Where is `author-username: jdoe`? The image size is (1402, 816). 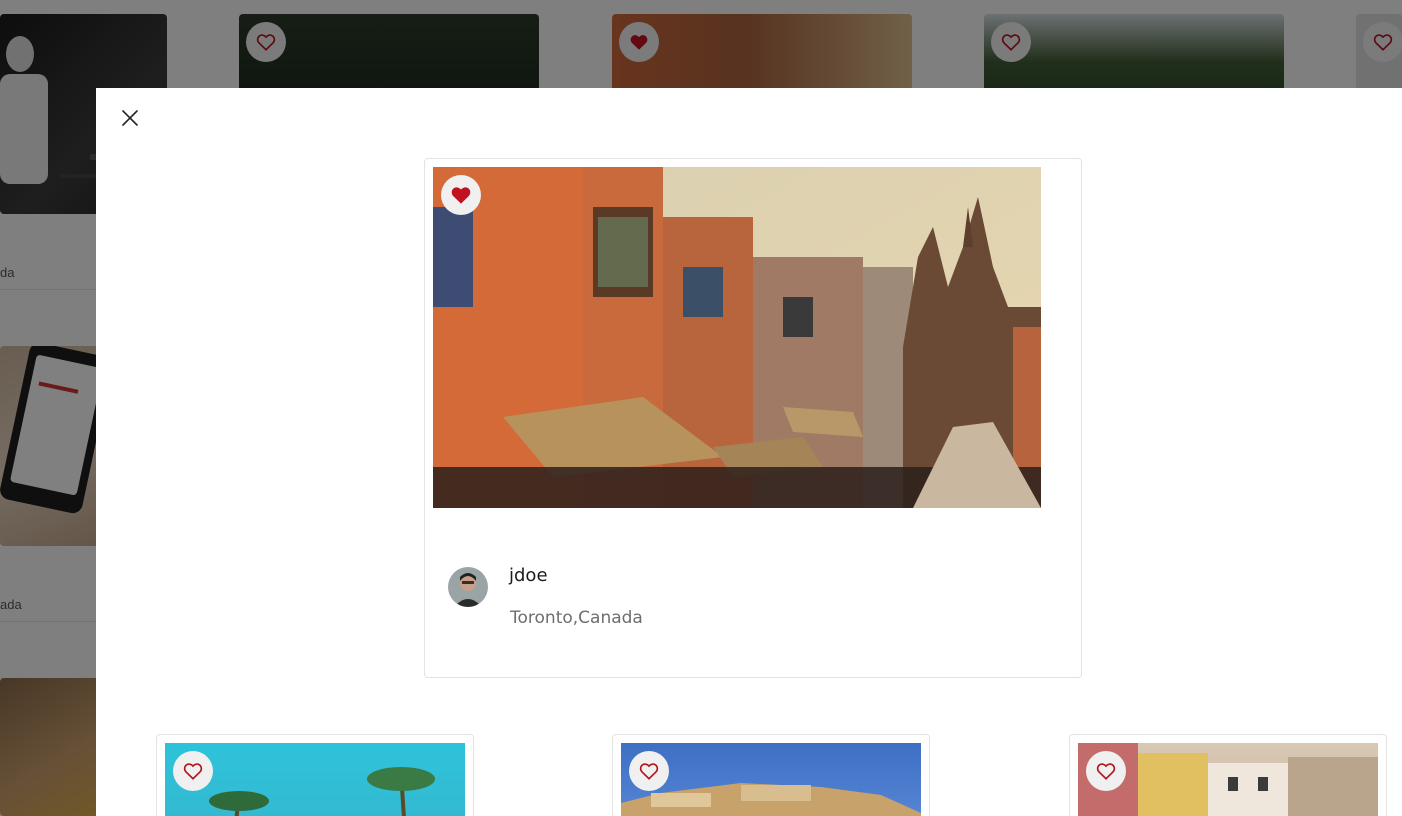
author-username: jdoe is located at coordinates (528, 575).